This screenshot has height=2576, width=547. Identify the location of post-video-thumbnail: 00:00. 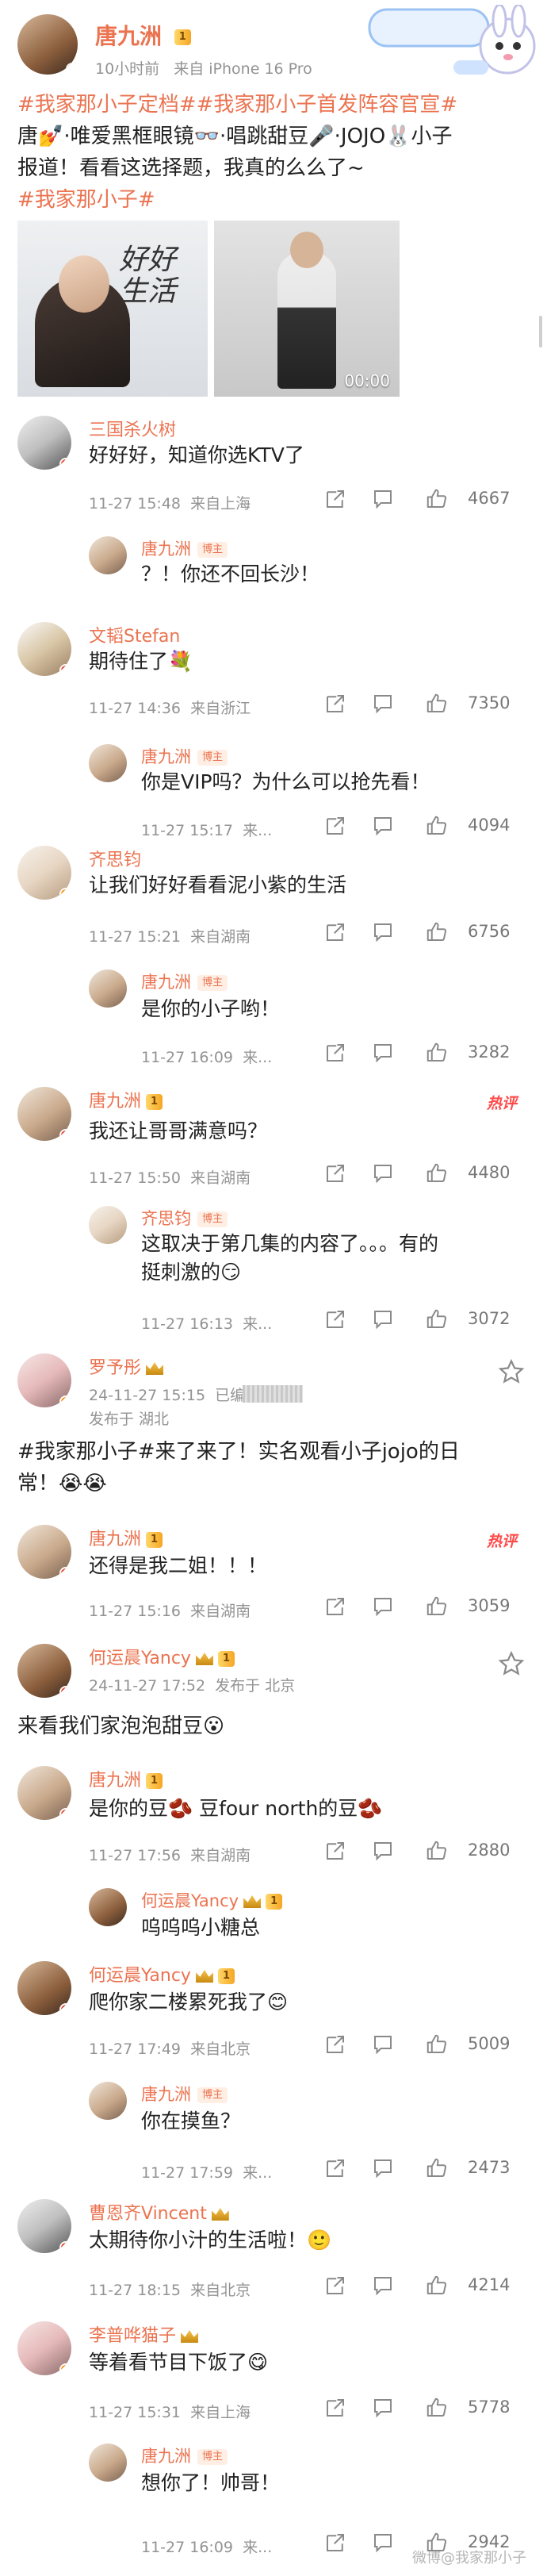
(307, 309).